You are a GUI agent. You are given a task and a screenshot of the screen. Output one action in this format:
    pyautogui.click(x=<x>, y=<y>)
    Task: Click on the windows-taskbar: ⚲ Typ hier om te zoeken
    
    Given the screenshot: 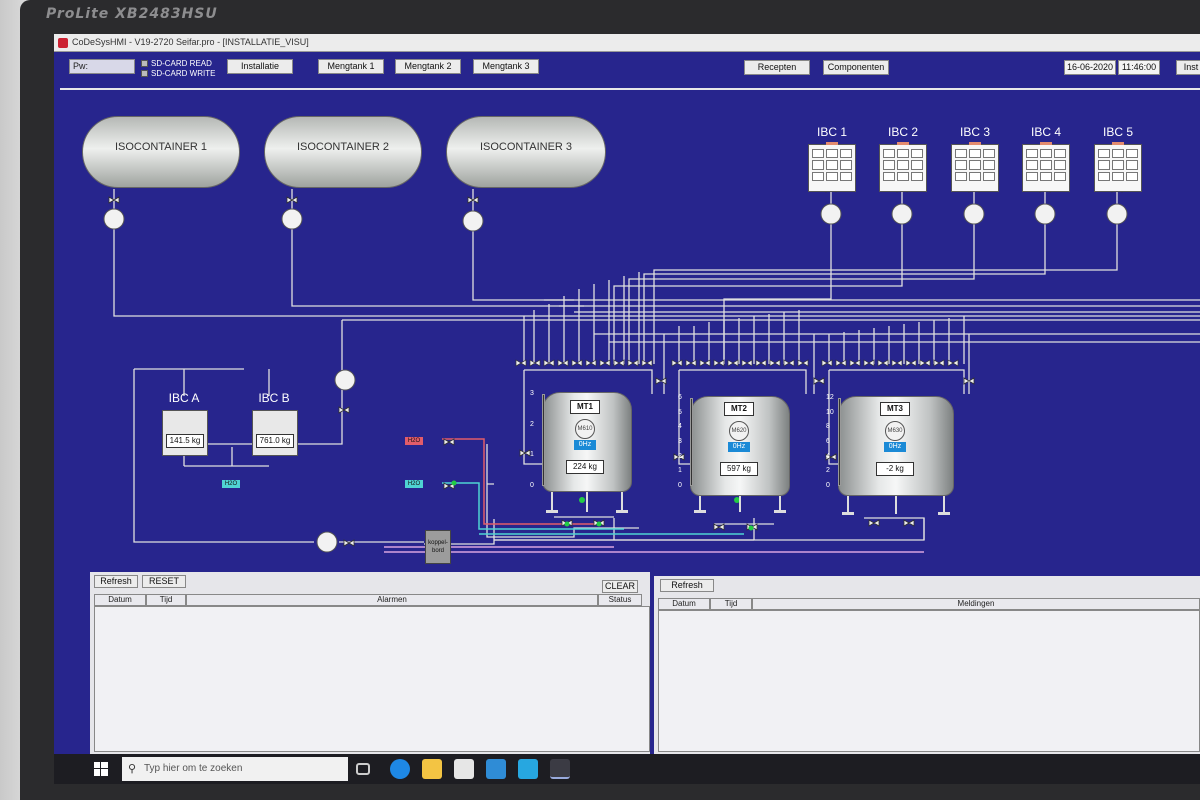 What is the action you would take?
    pyautogui.click(x=627, y=769)
    